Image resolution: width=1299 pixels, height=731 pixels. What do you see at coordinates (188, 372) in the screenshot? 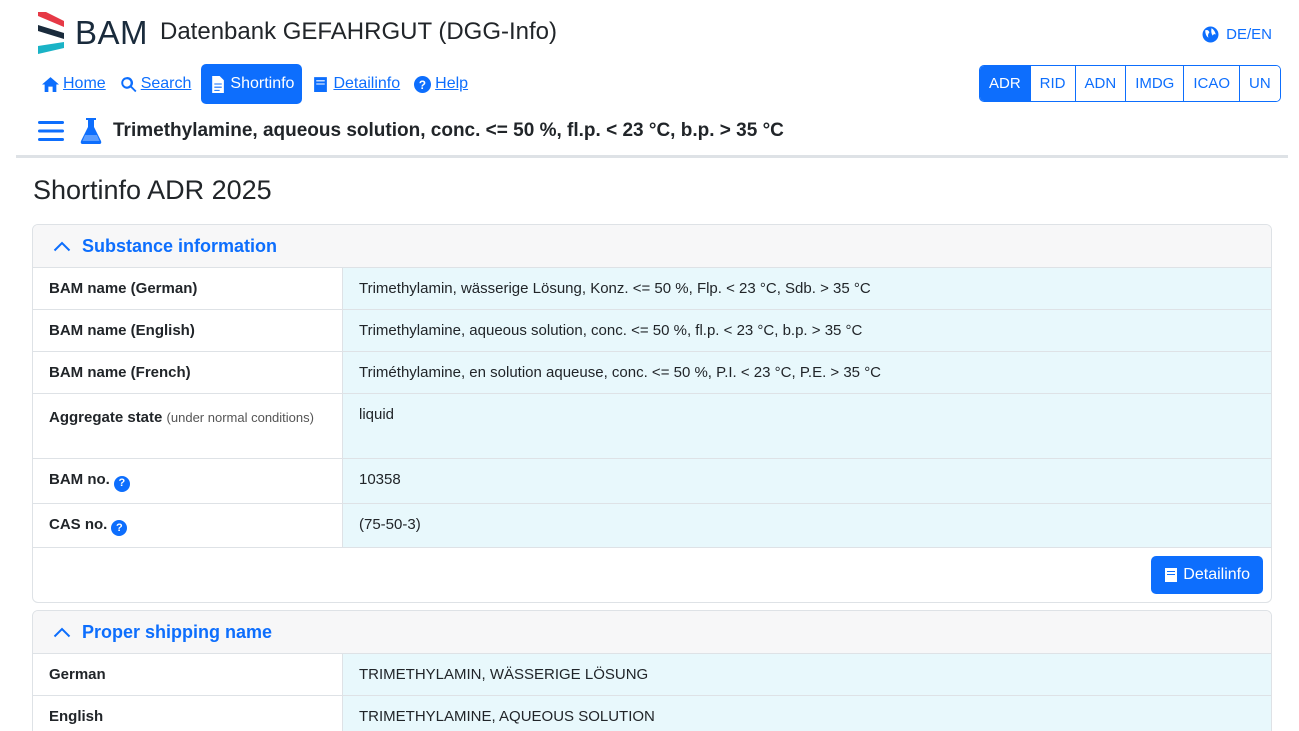
I see `row-label: BAM name (French)` at bounding box center [188, 372].